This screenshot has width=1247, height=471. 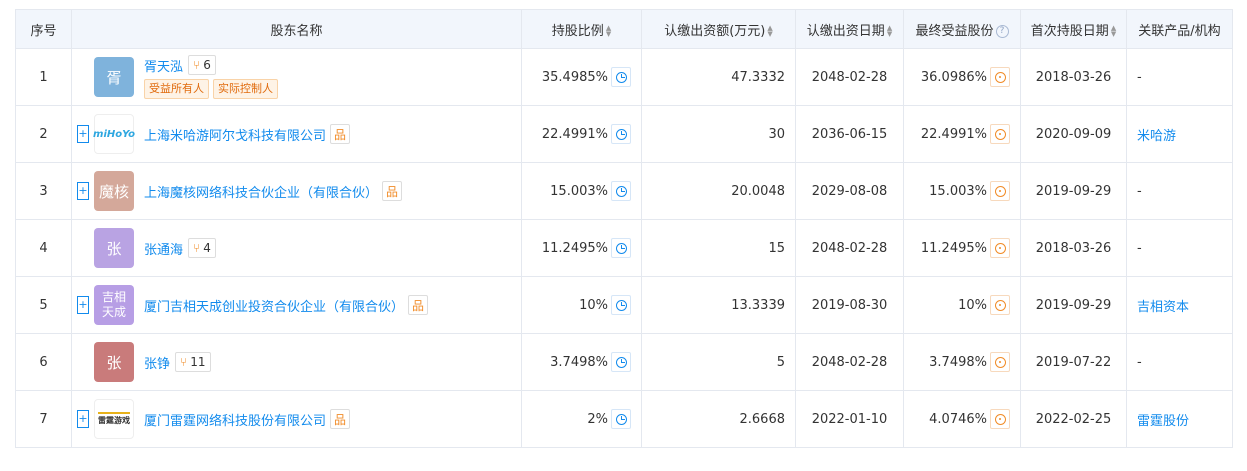 What do you see at coordinates (43, 419) in the screenshot?
I see `row-index: 7` at bounding box center [43, 419].